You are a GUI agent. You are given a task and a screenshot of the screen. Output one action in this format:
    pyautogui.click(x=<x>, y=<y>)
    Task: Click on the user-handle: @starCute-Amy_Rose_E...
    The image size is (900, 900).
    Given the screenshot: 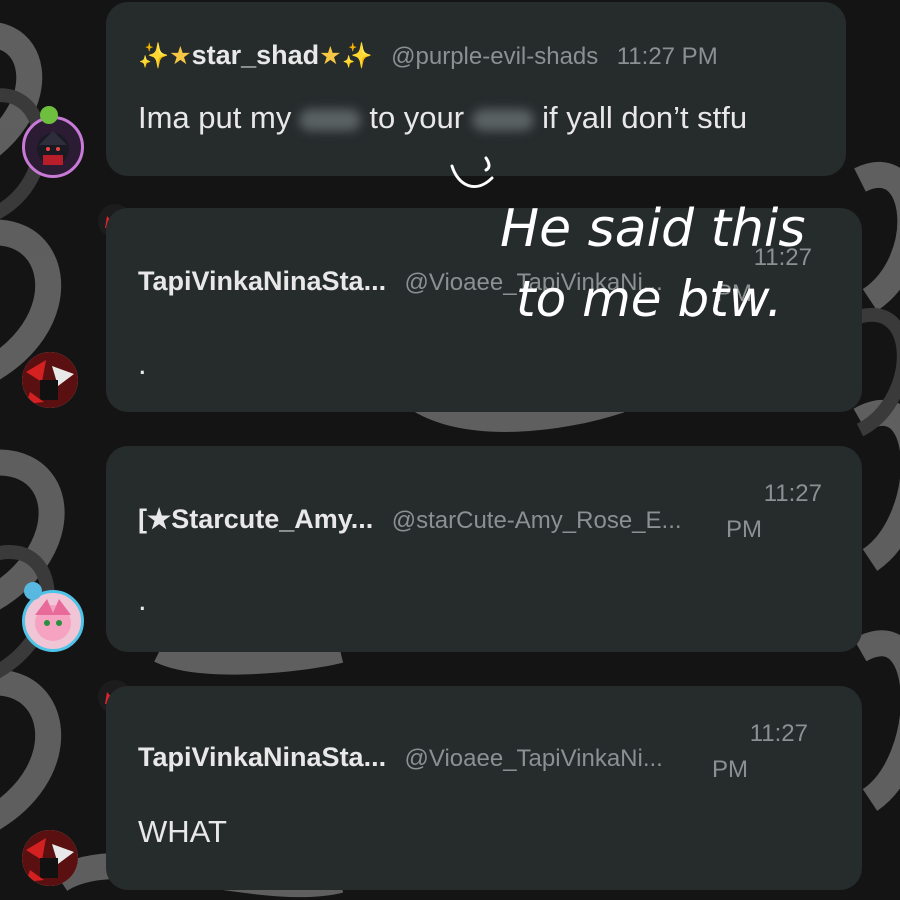 What is the action you would take?
    pyautogui.click(x=536, y=520)
    